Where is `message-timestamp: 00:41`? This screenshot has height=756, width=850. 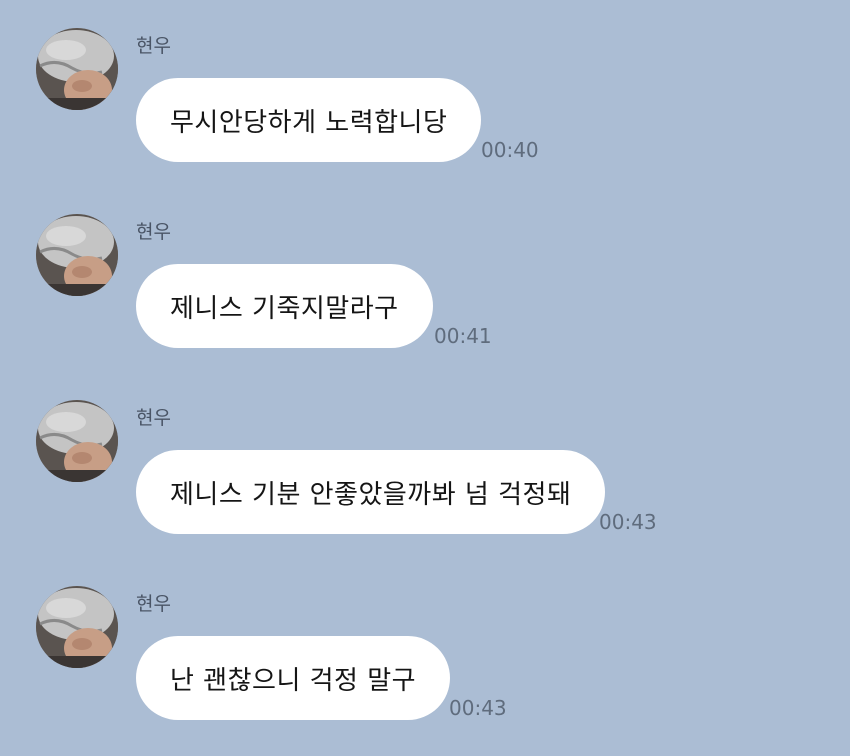 message-timestamp: 00:41 is located at coordinates (463, 336).